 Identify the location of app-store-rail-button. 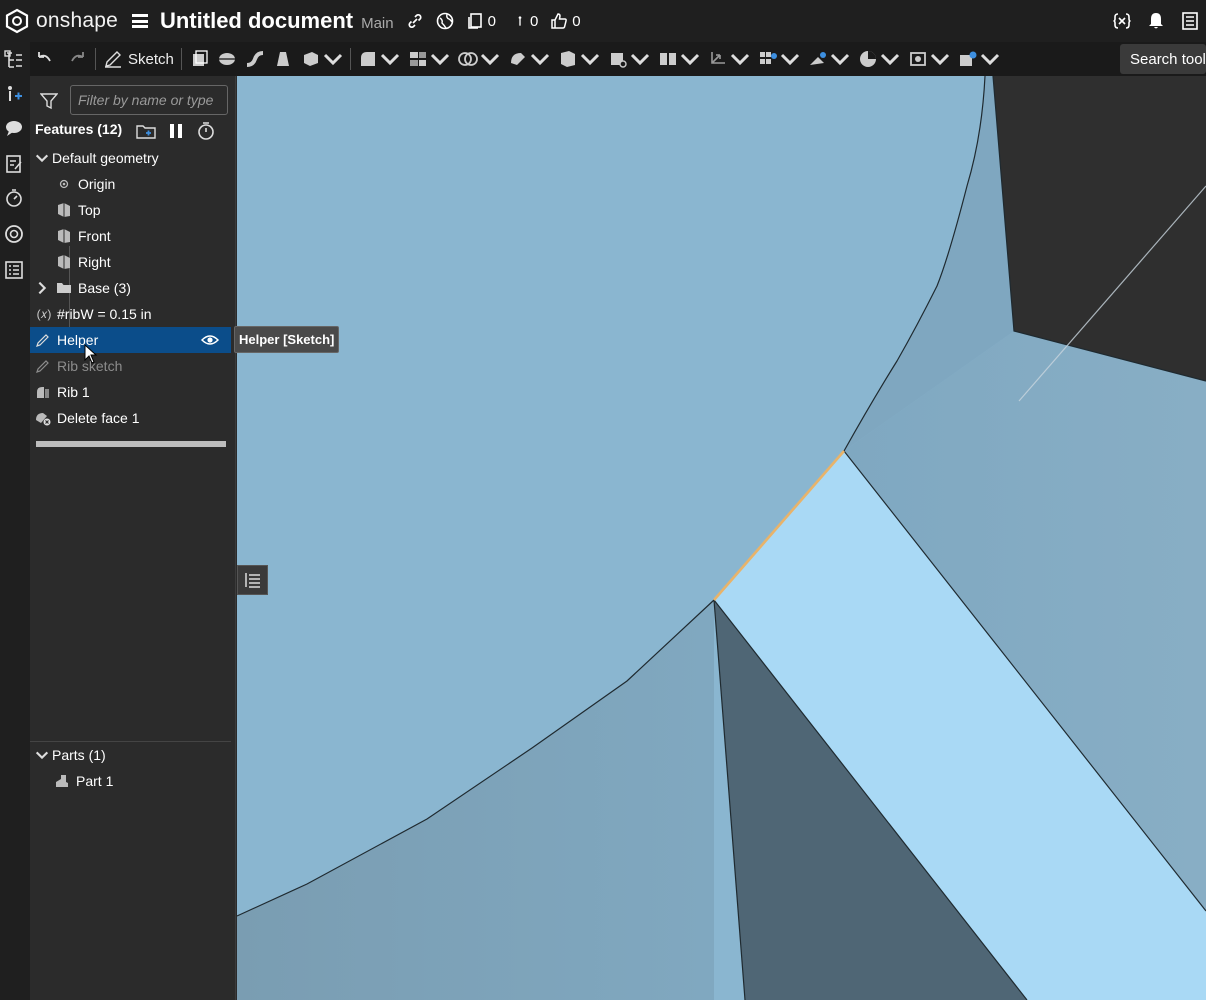
(14, 234).